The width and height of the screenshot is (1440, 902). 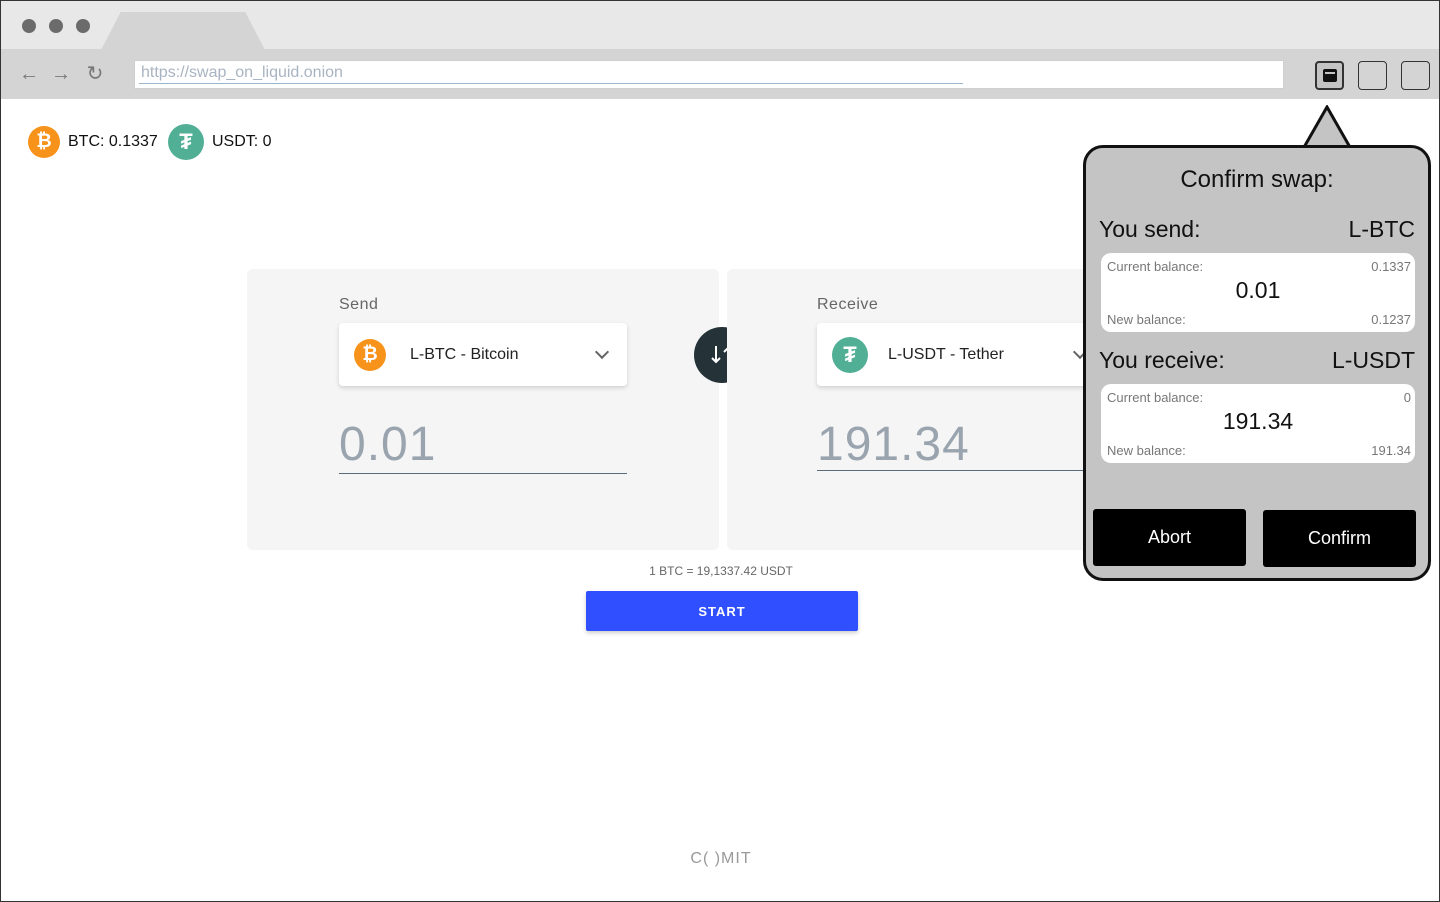 I want to click on window-maximize-dot, so click(x=83, y=26).